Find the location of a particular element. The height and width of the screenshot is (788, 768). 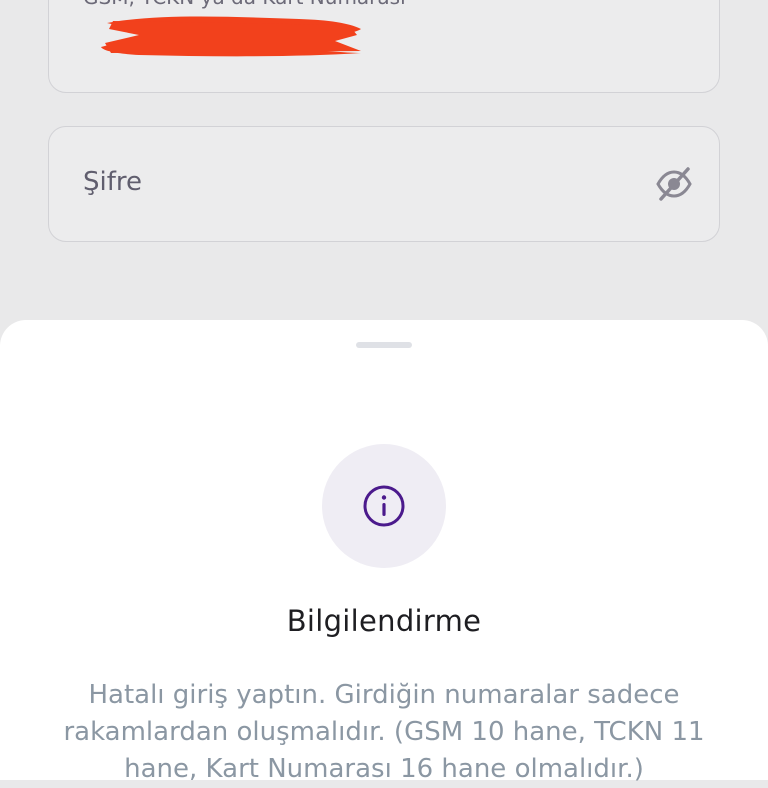

login-input-placeholder: GSM, TCKN ya da Kart Numarası is located at coordinates (244, 4).